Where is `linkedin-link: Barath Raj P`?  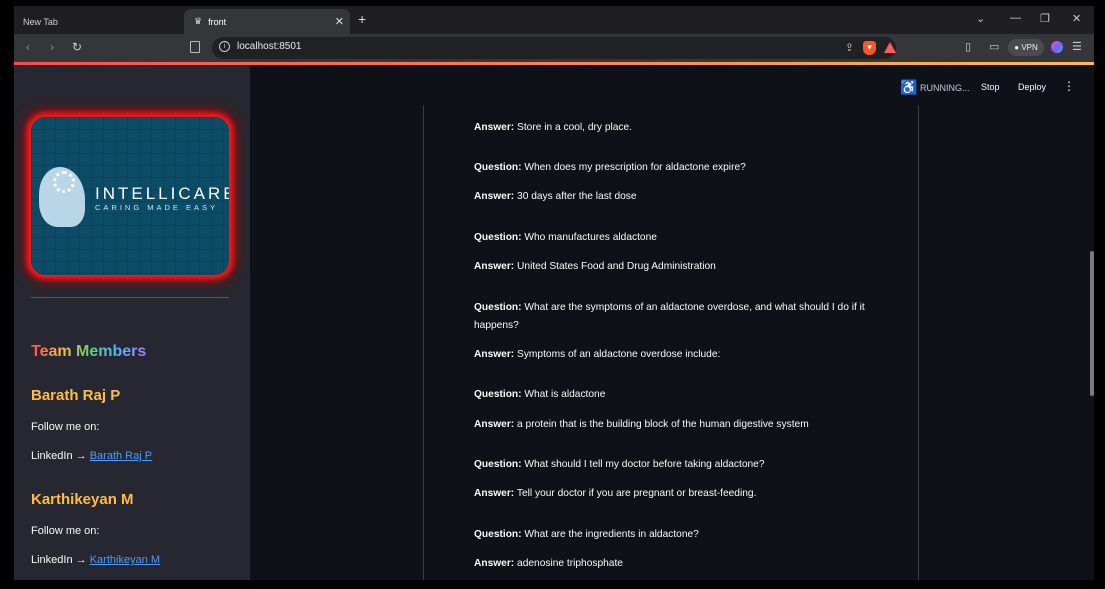 linkedin-link: Barath Raj P is located at coordinates (121, 456).